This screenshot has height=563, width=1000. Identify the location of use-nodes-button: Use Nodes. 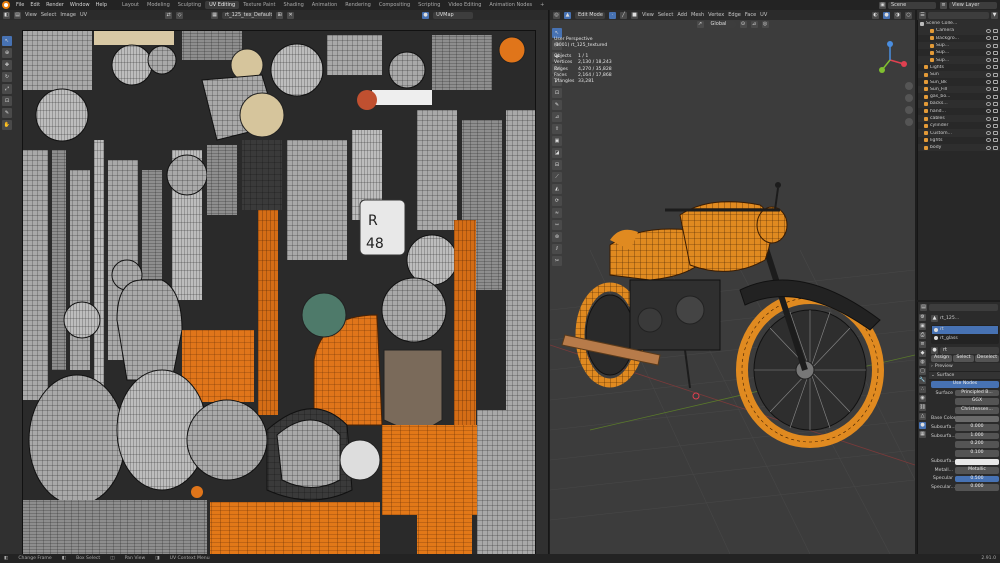
(965, 384).